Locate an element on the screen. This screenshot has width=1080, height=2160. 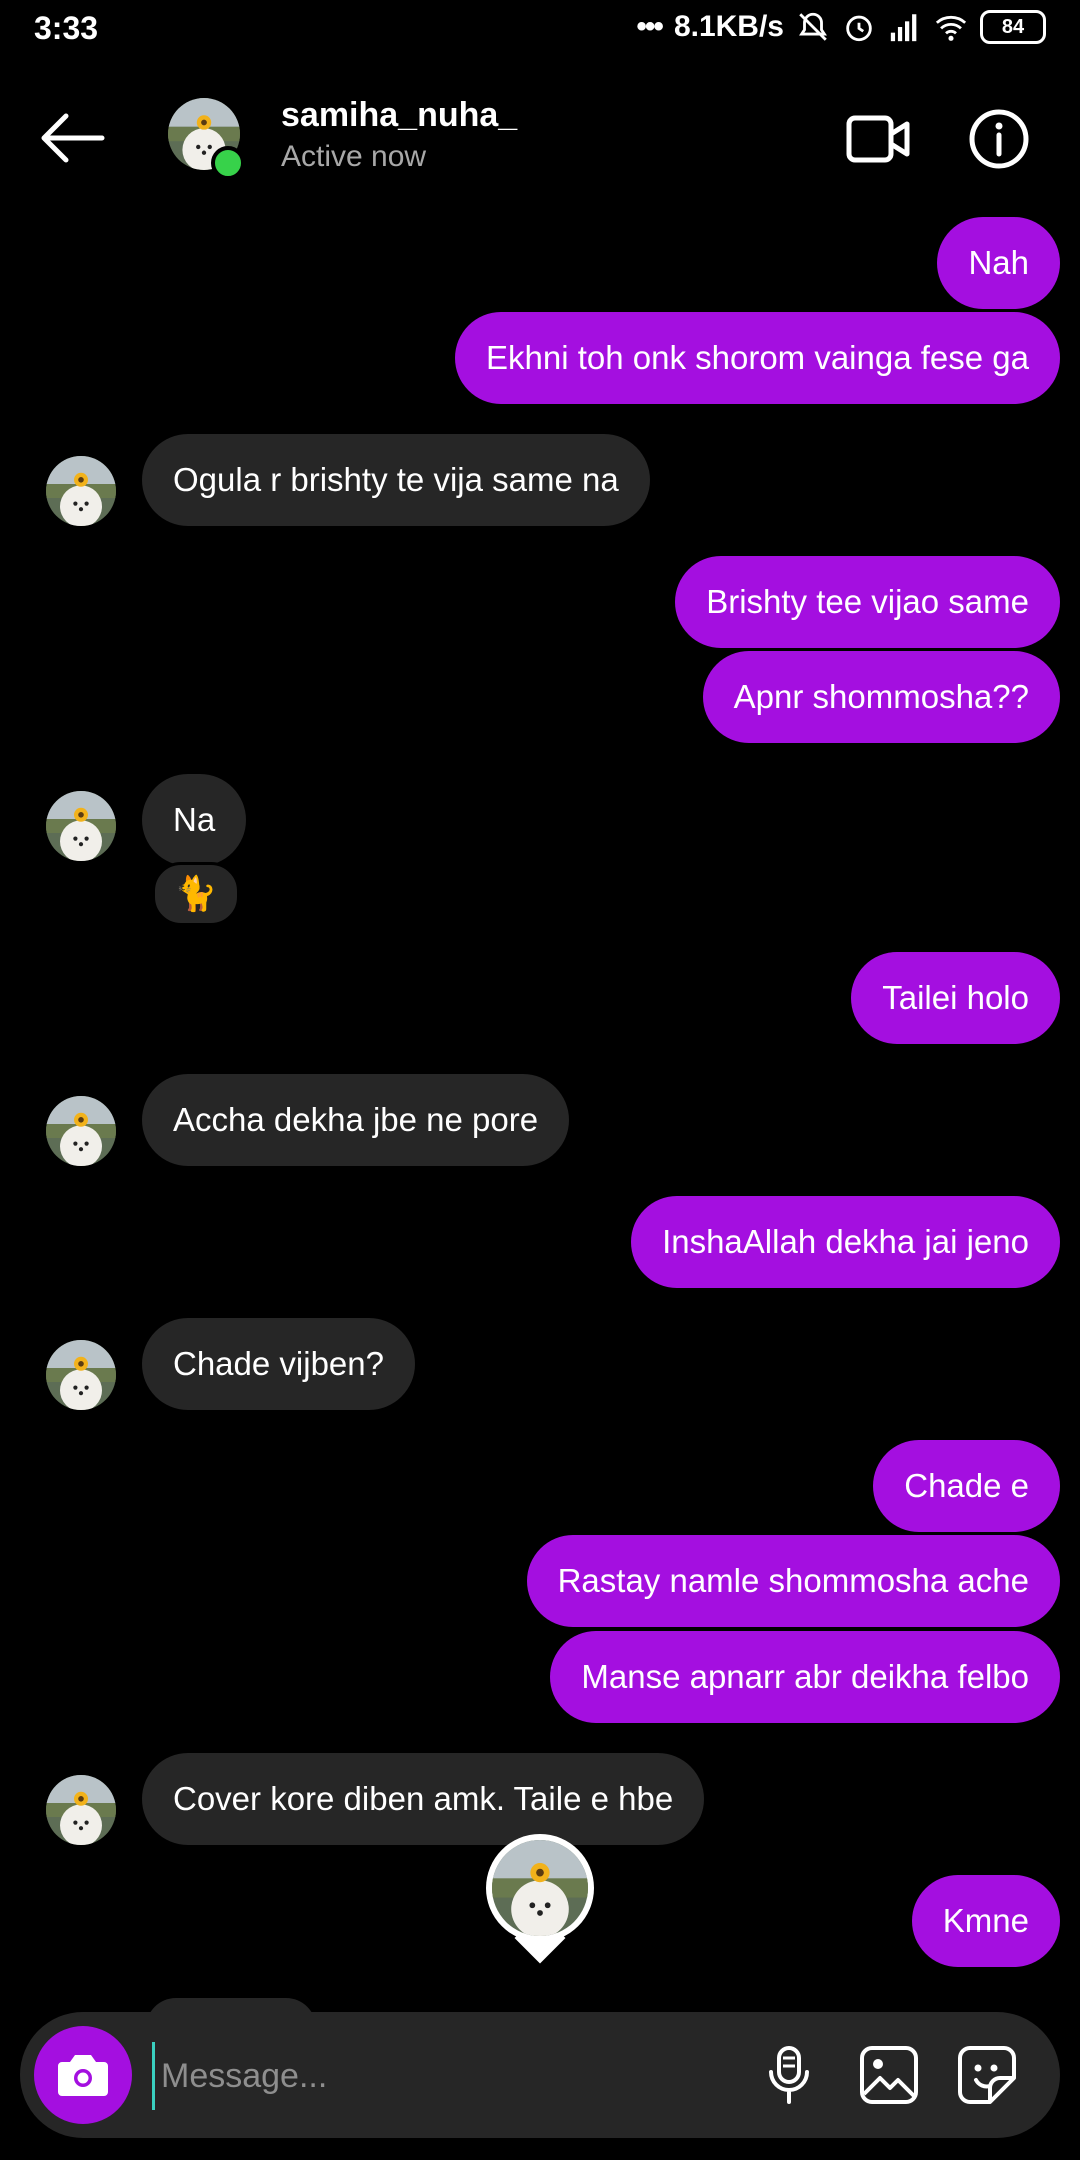
chat-header: samiha_nuha_ Active now is located at coordinates (540, 138).